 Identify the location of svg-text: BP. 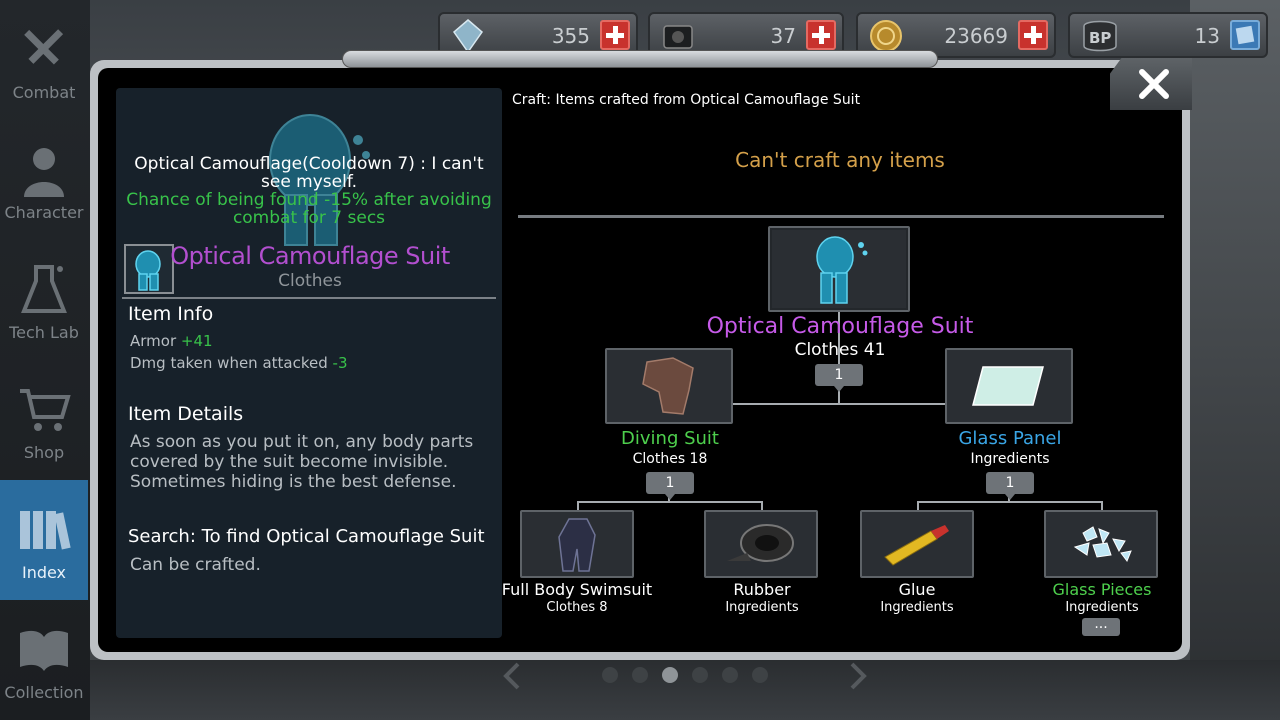
(1100, 38).